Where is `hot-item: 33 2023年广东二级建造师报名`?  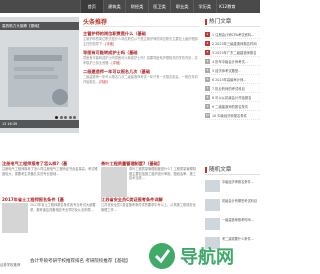
hot-item: 33 2023年广东二级建造师报名 is located at coordinates (232, 52).